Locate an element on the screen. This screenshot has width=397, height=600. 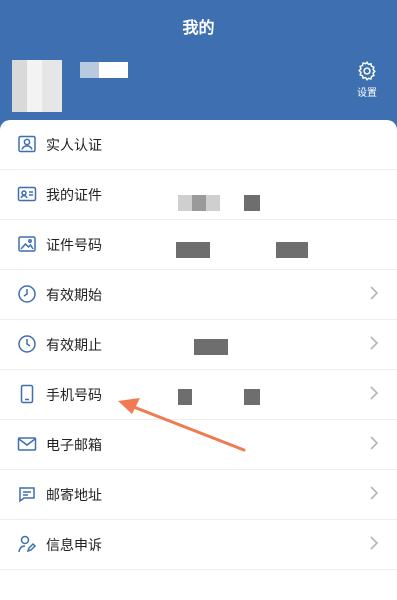
id-photo-icon is located at coordinates (27, 244).